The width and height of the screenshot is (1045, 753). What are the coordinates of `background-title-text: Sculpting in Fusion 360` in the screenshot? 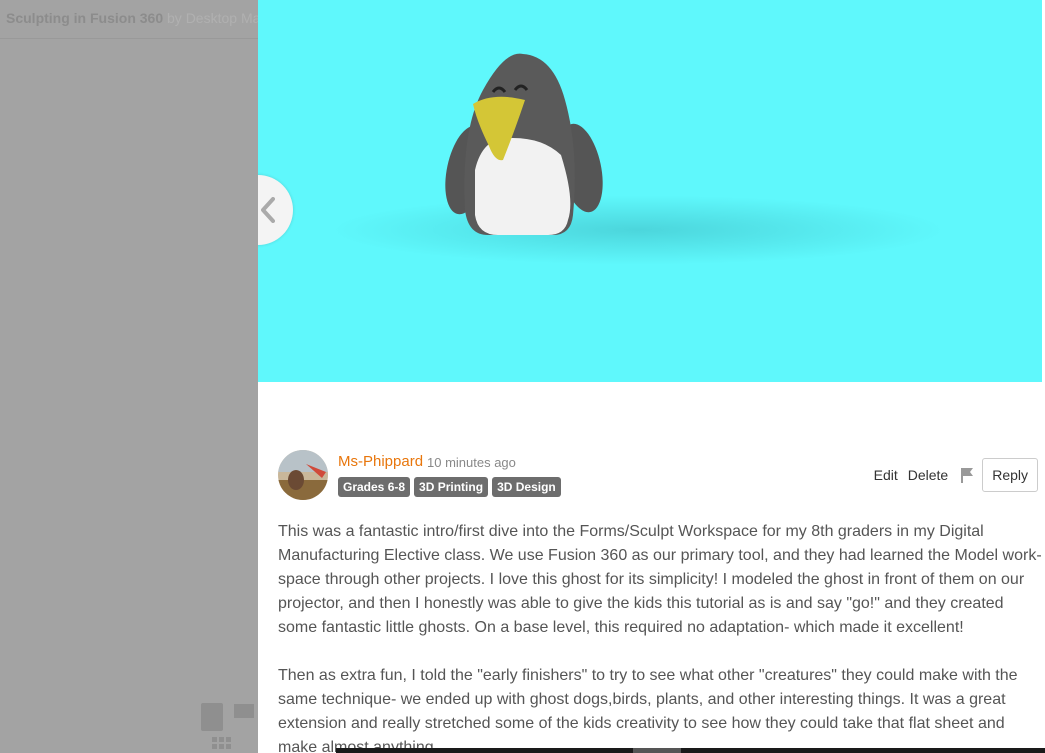 It's located at (85, 18).